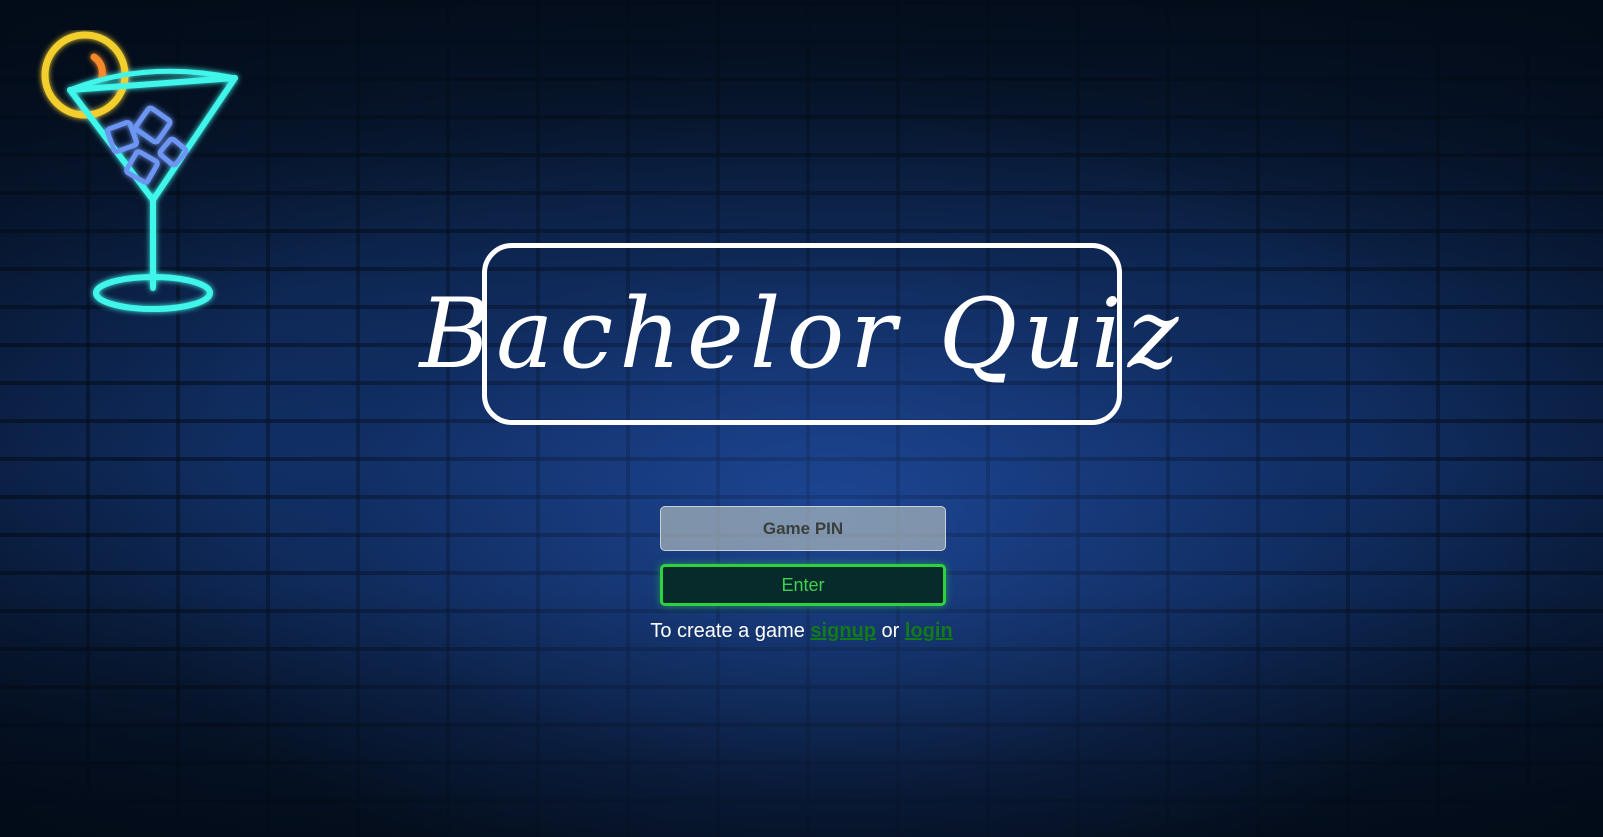  I want to click on game-pin-input, so click(803, 528).